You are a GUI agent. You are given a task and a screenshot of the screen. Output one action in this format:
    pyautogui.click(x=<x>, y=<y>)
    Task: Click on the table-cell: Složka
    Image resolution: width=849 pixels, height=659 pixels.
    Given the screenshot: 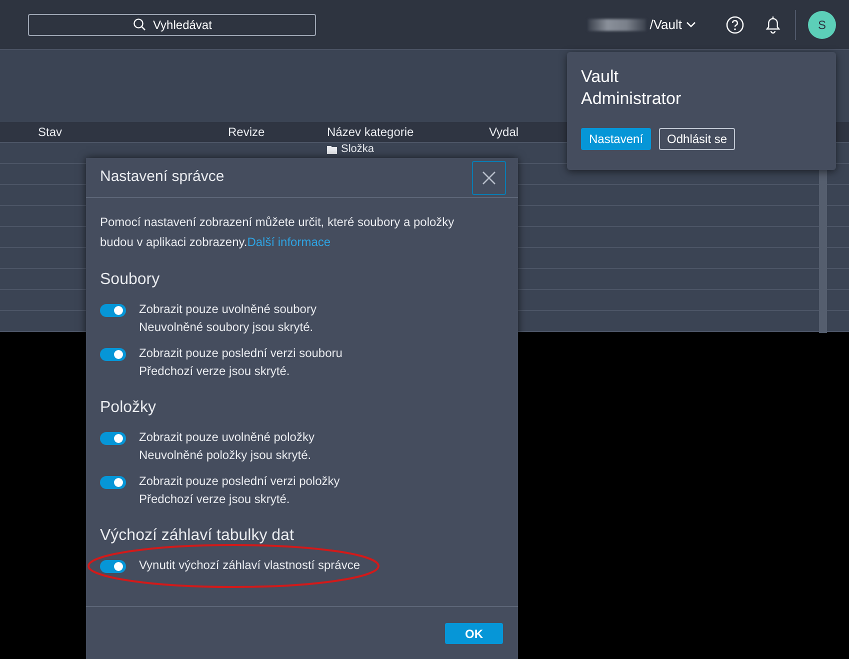 What is the action you would take?
    pyautogui.click(x=357, y=149)
    